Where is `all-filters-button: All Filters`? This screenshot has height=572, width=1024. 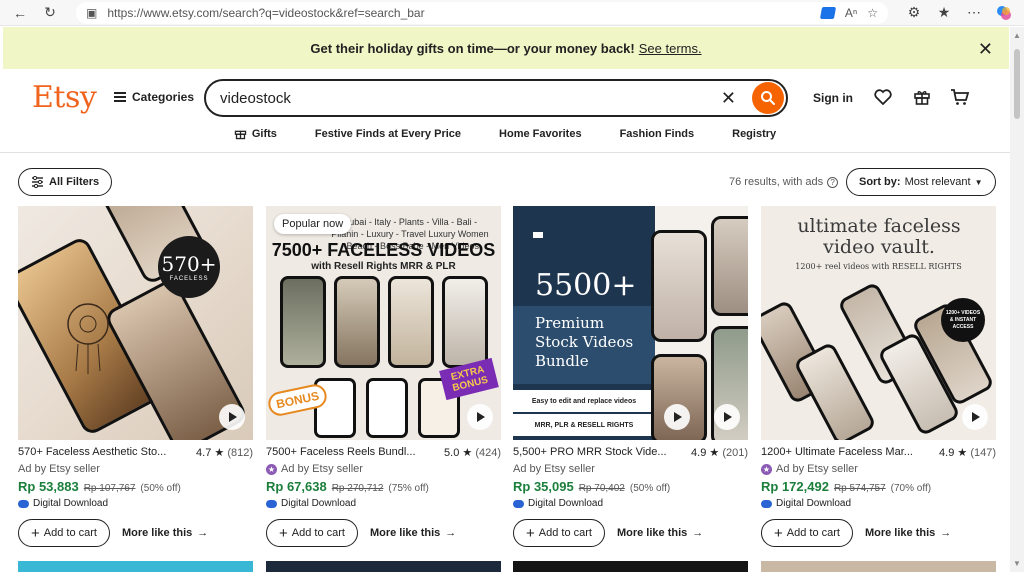 all-filters-button: All Filters is located at coordinates (65, 182).